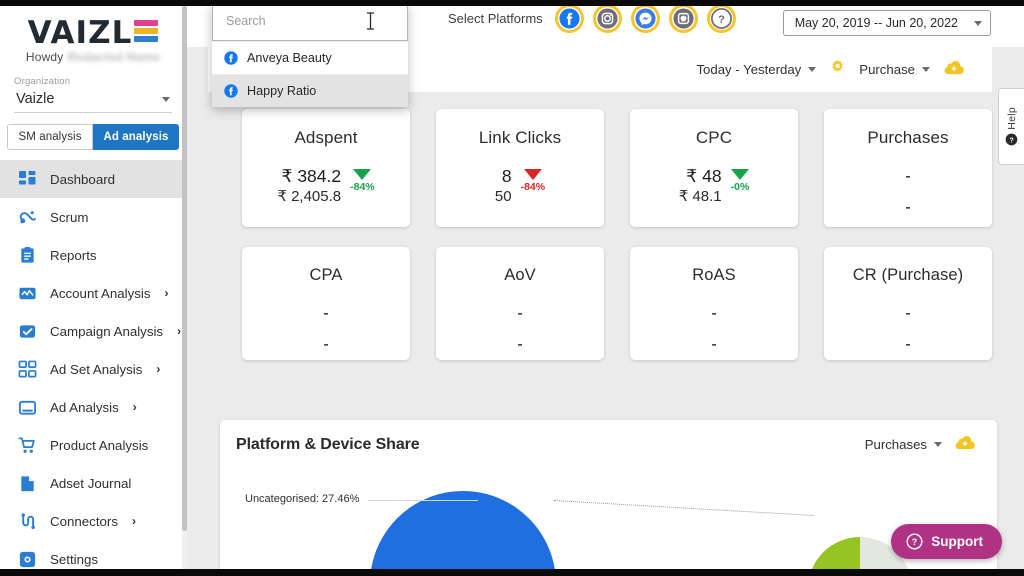  Describe the element at coordinates (607, 18) in the screenshot. I see `instagram-icon` at that location.